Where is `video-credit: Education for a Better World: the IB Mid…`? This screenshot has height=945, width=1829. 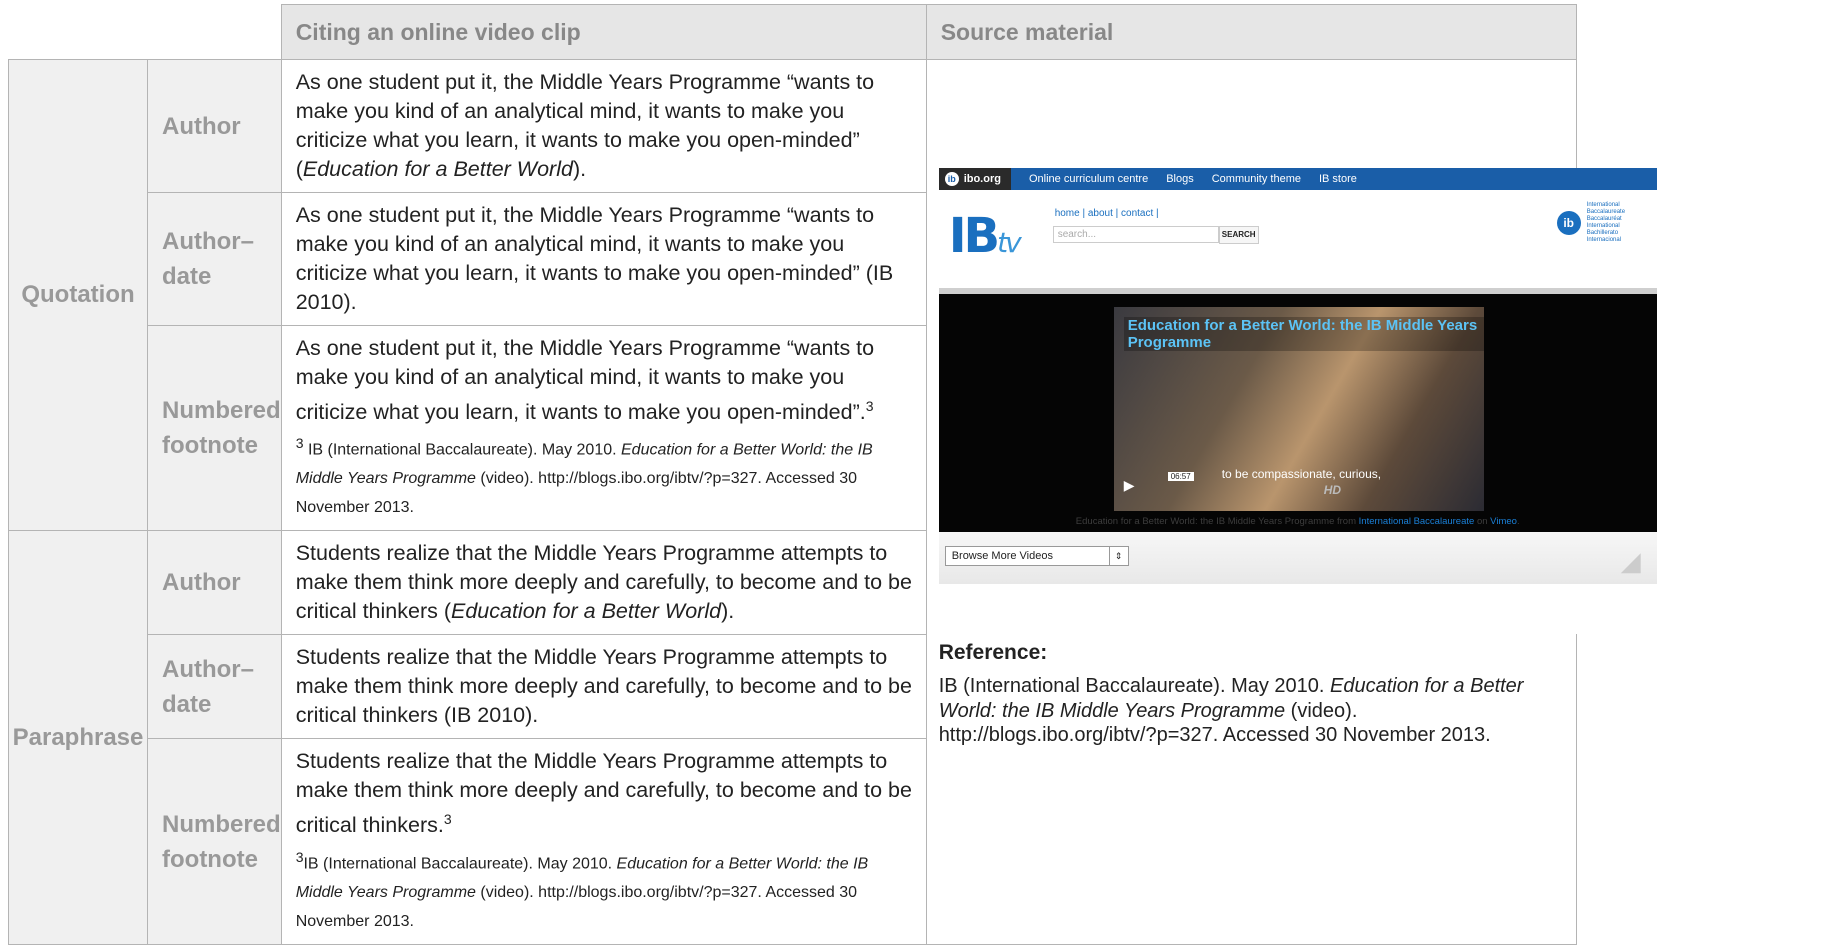 video-credit: Education for a Better World: the IB Mid… is located at coordinates (1297, 521).